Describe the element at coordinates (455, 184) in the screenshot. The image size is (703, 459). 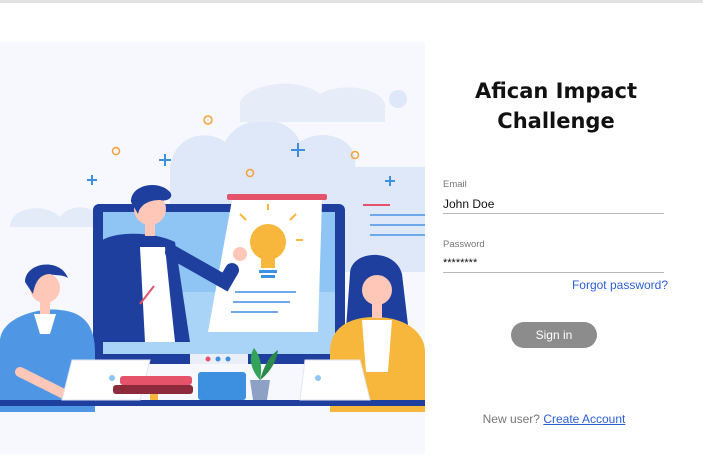
I see `email-label: Email` at that location.